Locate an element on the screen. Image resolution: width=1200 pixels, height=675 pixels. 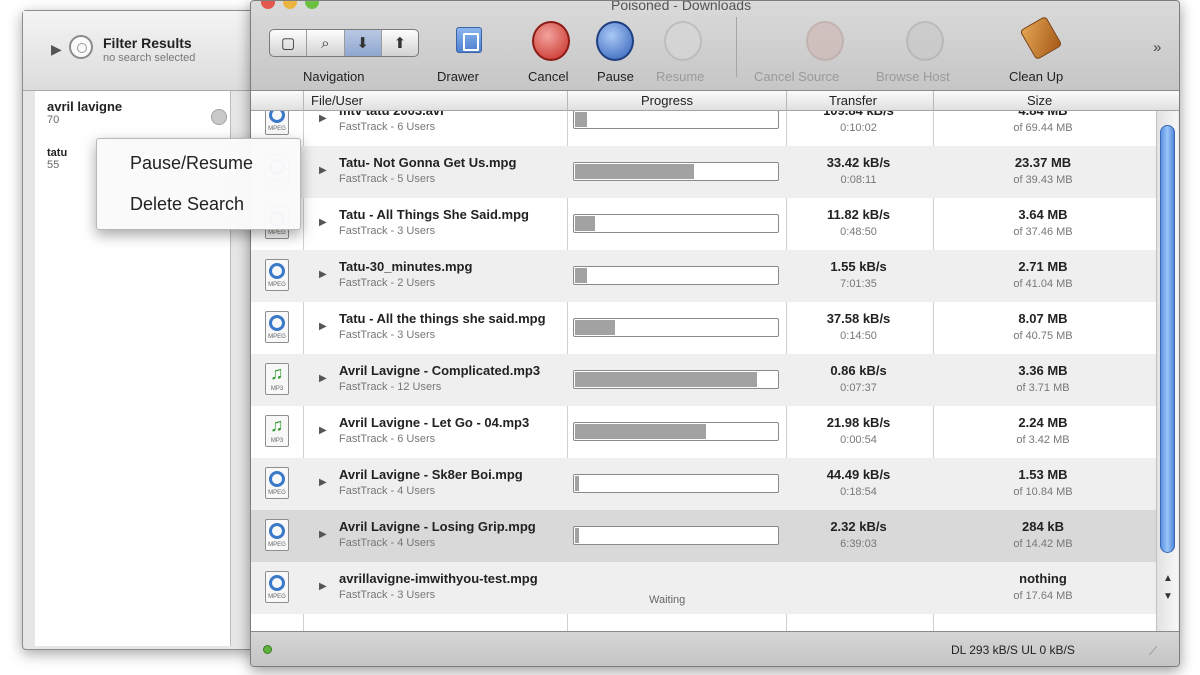
menu-item-delete-search: Delete Search is located at coordinates (187, 204).